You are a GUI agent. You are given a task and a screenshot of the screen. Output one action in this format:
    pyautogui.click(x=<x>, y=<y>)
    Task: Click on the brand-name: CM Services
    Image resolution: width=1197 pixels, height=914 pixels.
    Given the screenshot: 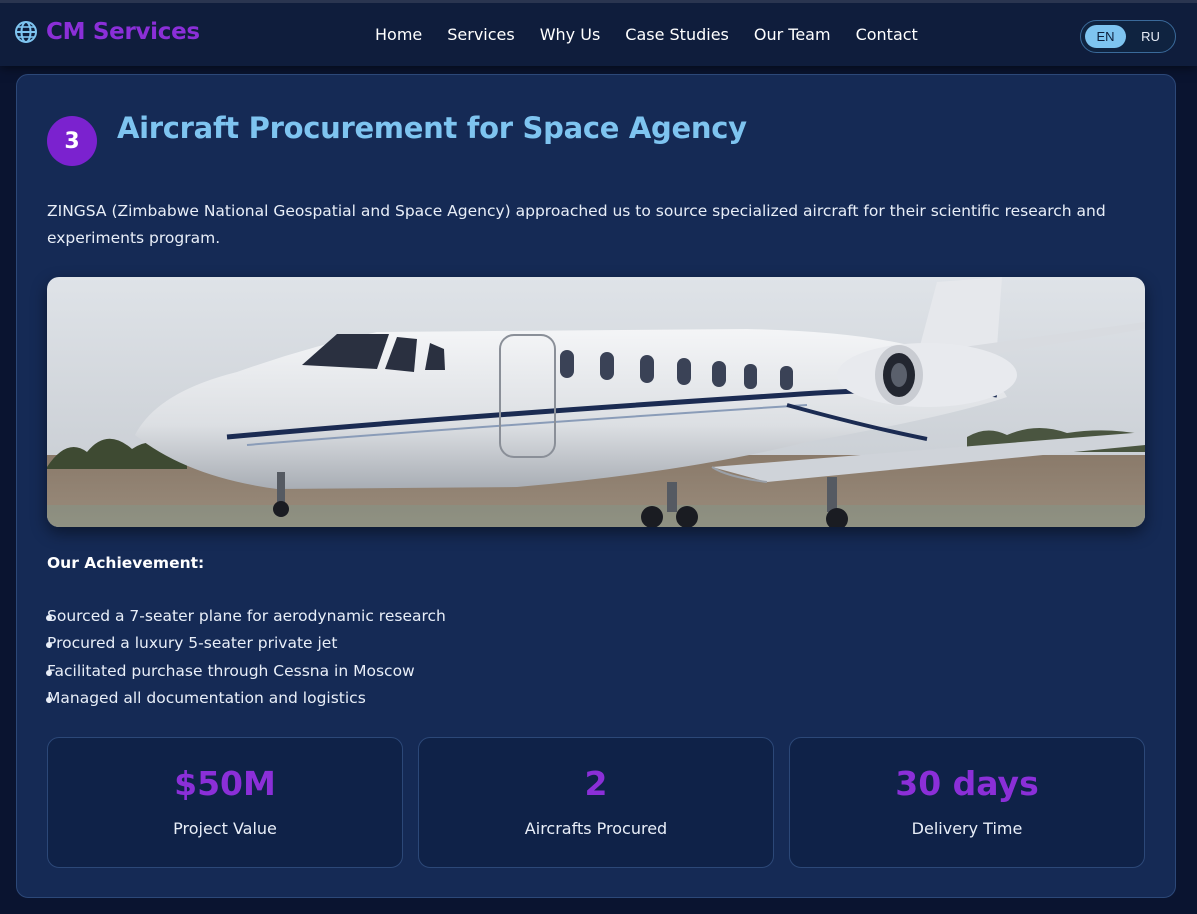 What is the action you would take?
    pyautogui.click(x=123, y=32)
    